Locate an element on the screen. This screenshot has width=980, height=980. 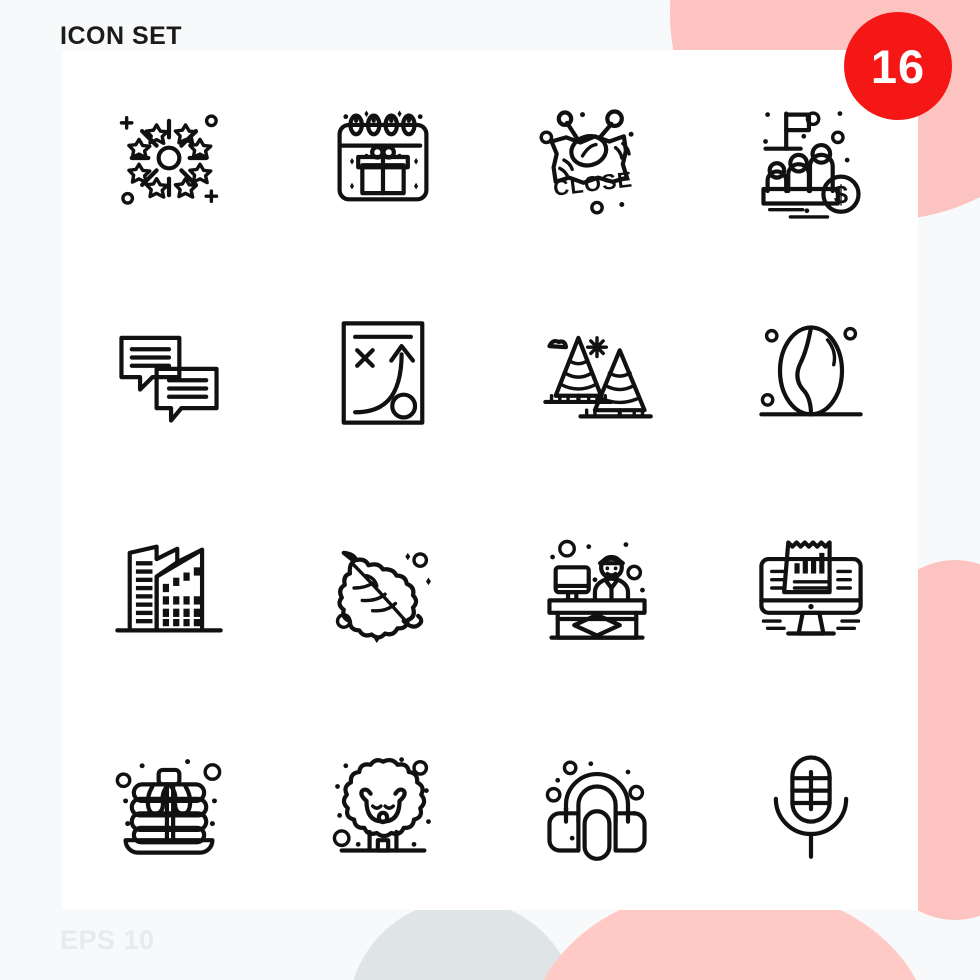
city-buildings-icon is located at coordinates (169, 588).